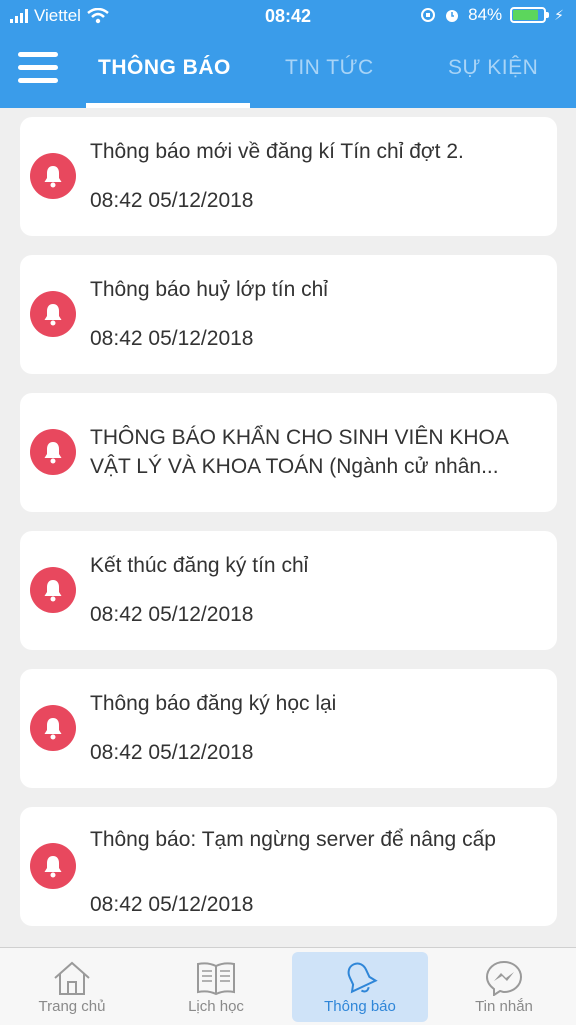 This screenshot has height=1025, width=576. I want to click on tab-tin-tuc: TIN TỨC, so click(329, 68).